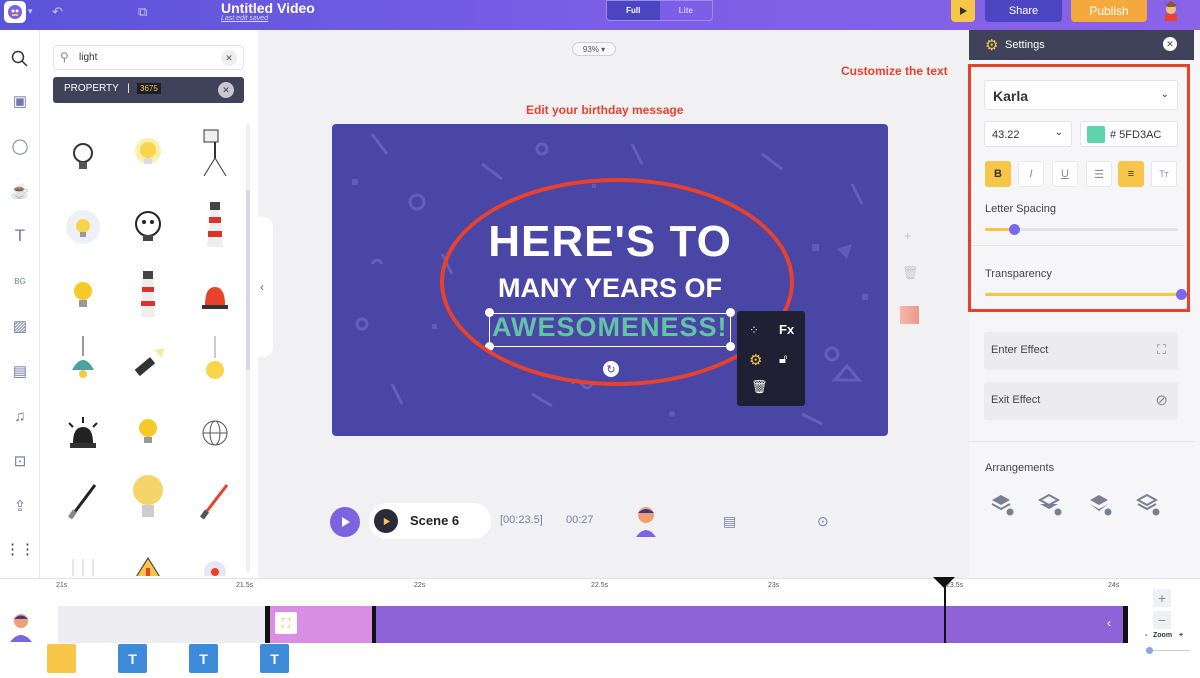 The width and height of the screenshot is (1200, 678). Describe the element at coordinates (345, 522) in the screenshot. I see `play-button` at that location.